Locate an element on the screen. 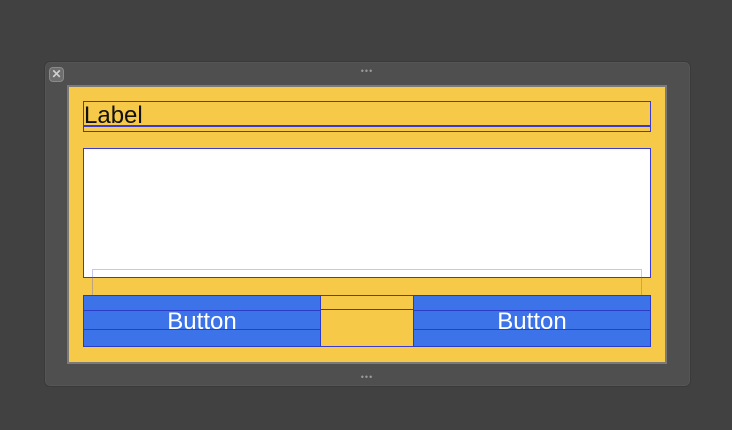 The image size is (732, 430). spacer-divider-line is located at coordinates (367, 309).